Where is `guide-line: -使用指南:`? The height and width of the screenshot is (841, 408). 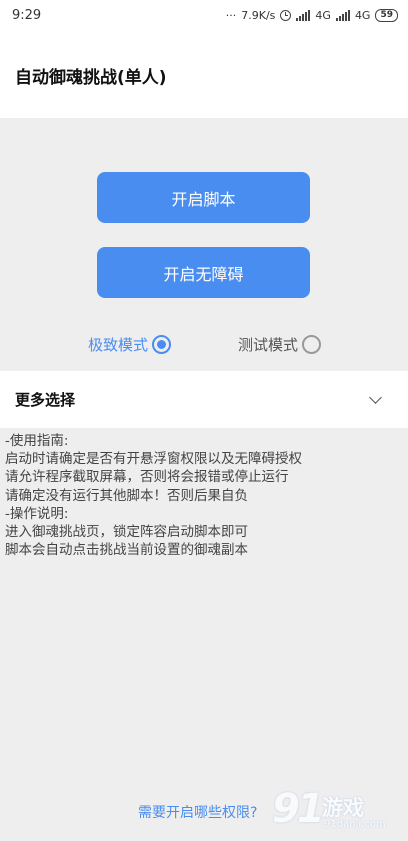
guide-line: -使用指南: is located at coordinates (37, 441).